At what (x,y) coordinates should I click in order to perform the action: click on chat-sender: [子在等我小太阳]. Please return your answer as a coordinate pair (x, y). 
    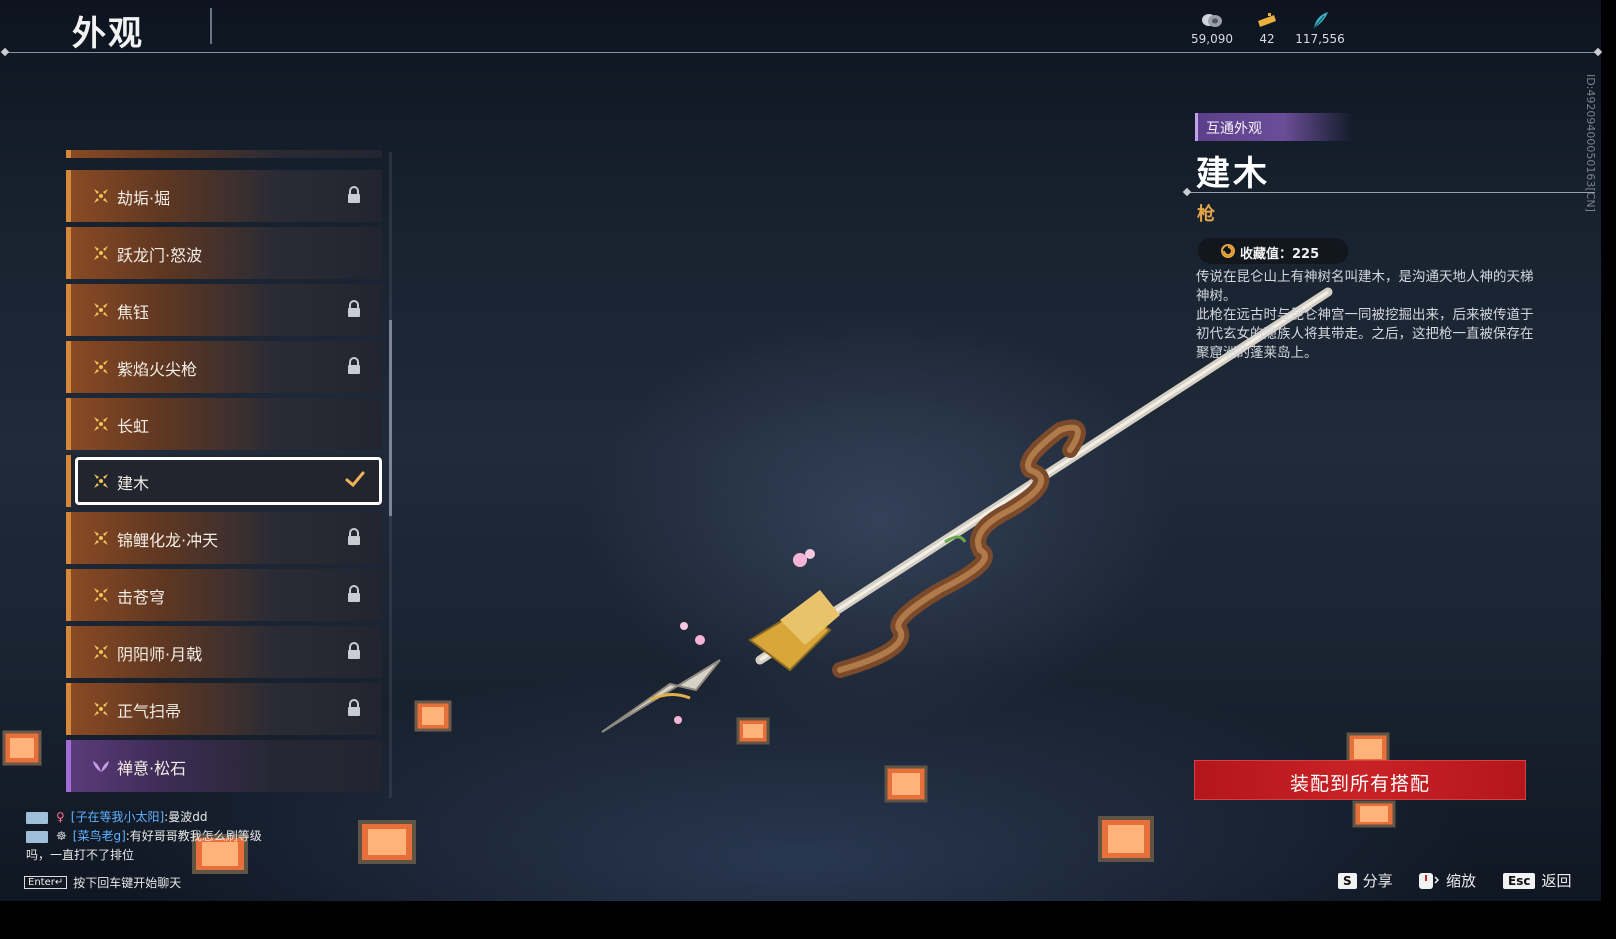
    Looking at the image, I should click on (117, 817).